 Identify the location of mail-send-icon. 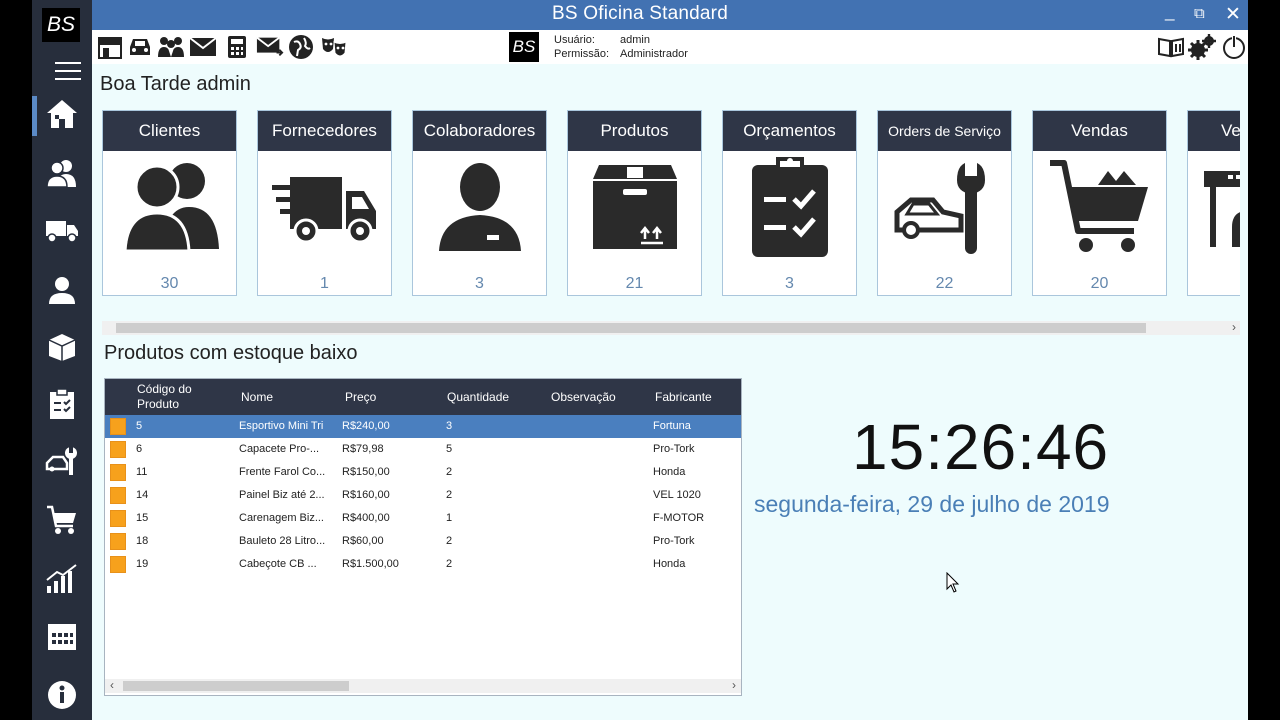
(270, 47).